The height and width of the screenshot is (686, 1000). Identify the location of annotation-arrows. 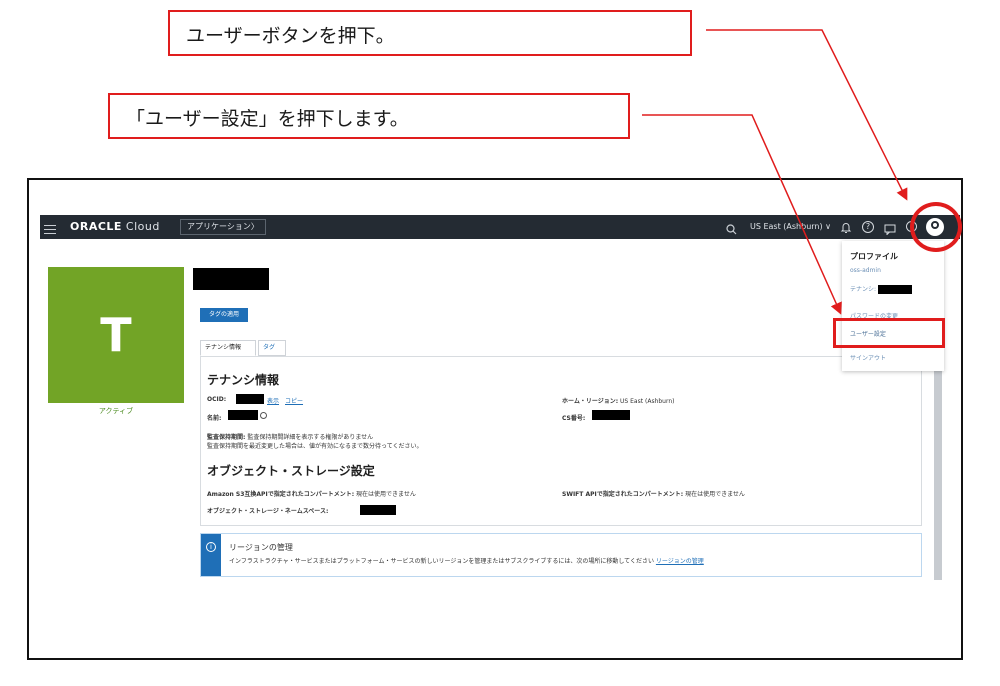
(775, 172).